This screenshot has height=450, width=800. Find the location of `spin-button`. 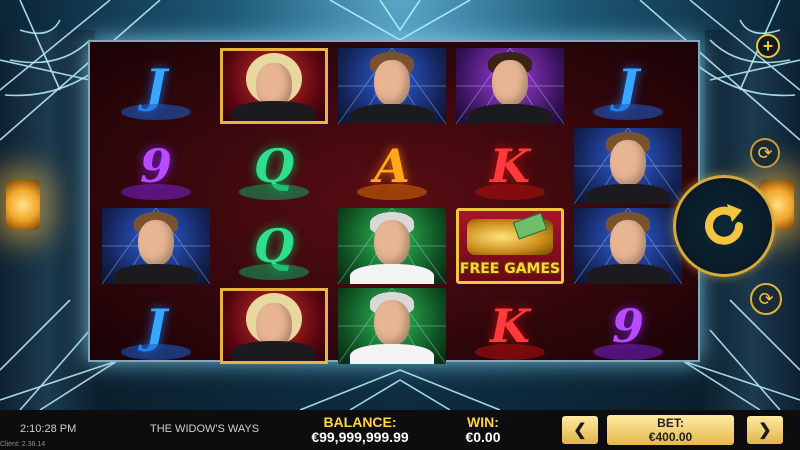

spin-button is located at coordinates (724, 226).